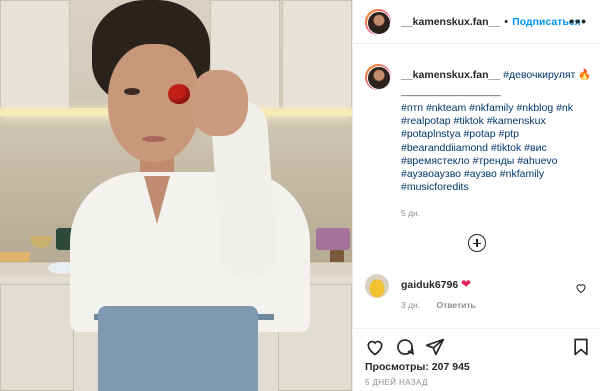 This screenshot has height=391, width=600. Describe the element at coordinates (154, 139) in the screenshot. I see `person-lips` at that location.